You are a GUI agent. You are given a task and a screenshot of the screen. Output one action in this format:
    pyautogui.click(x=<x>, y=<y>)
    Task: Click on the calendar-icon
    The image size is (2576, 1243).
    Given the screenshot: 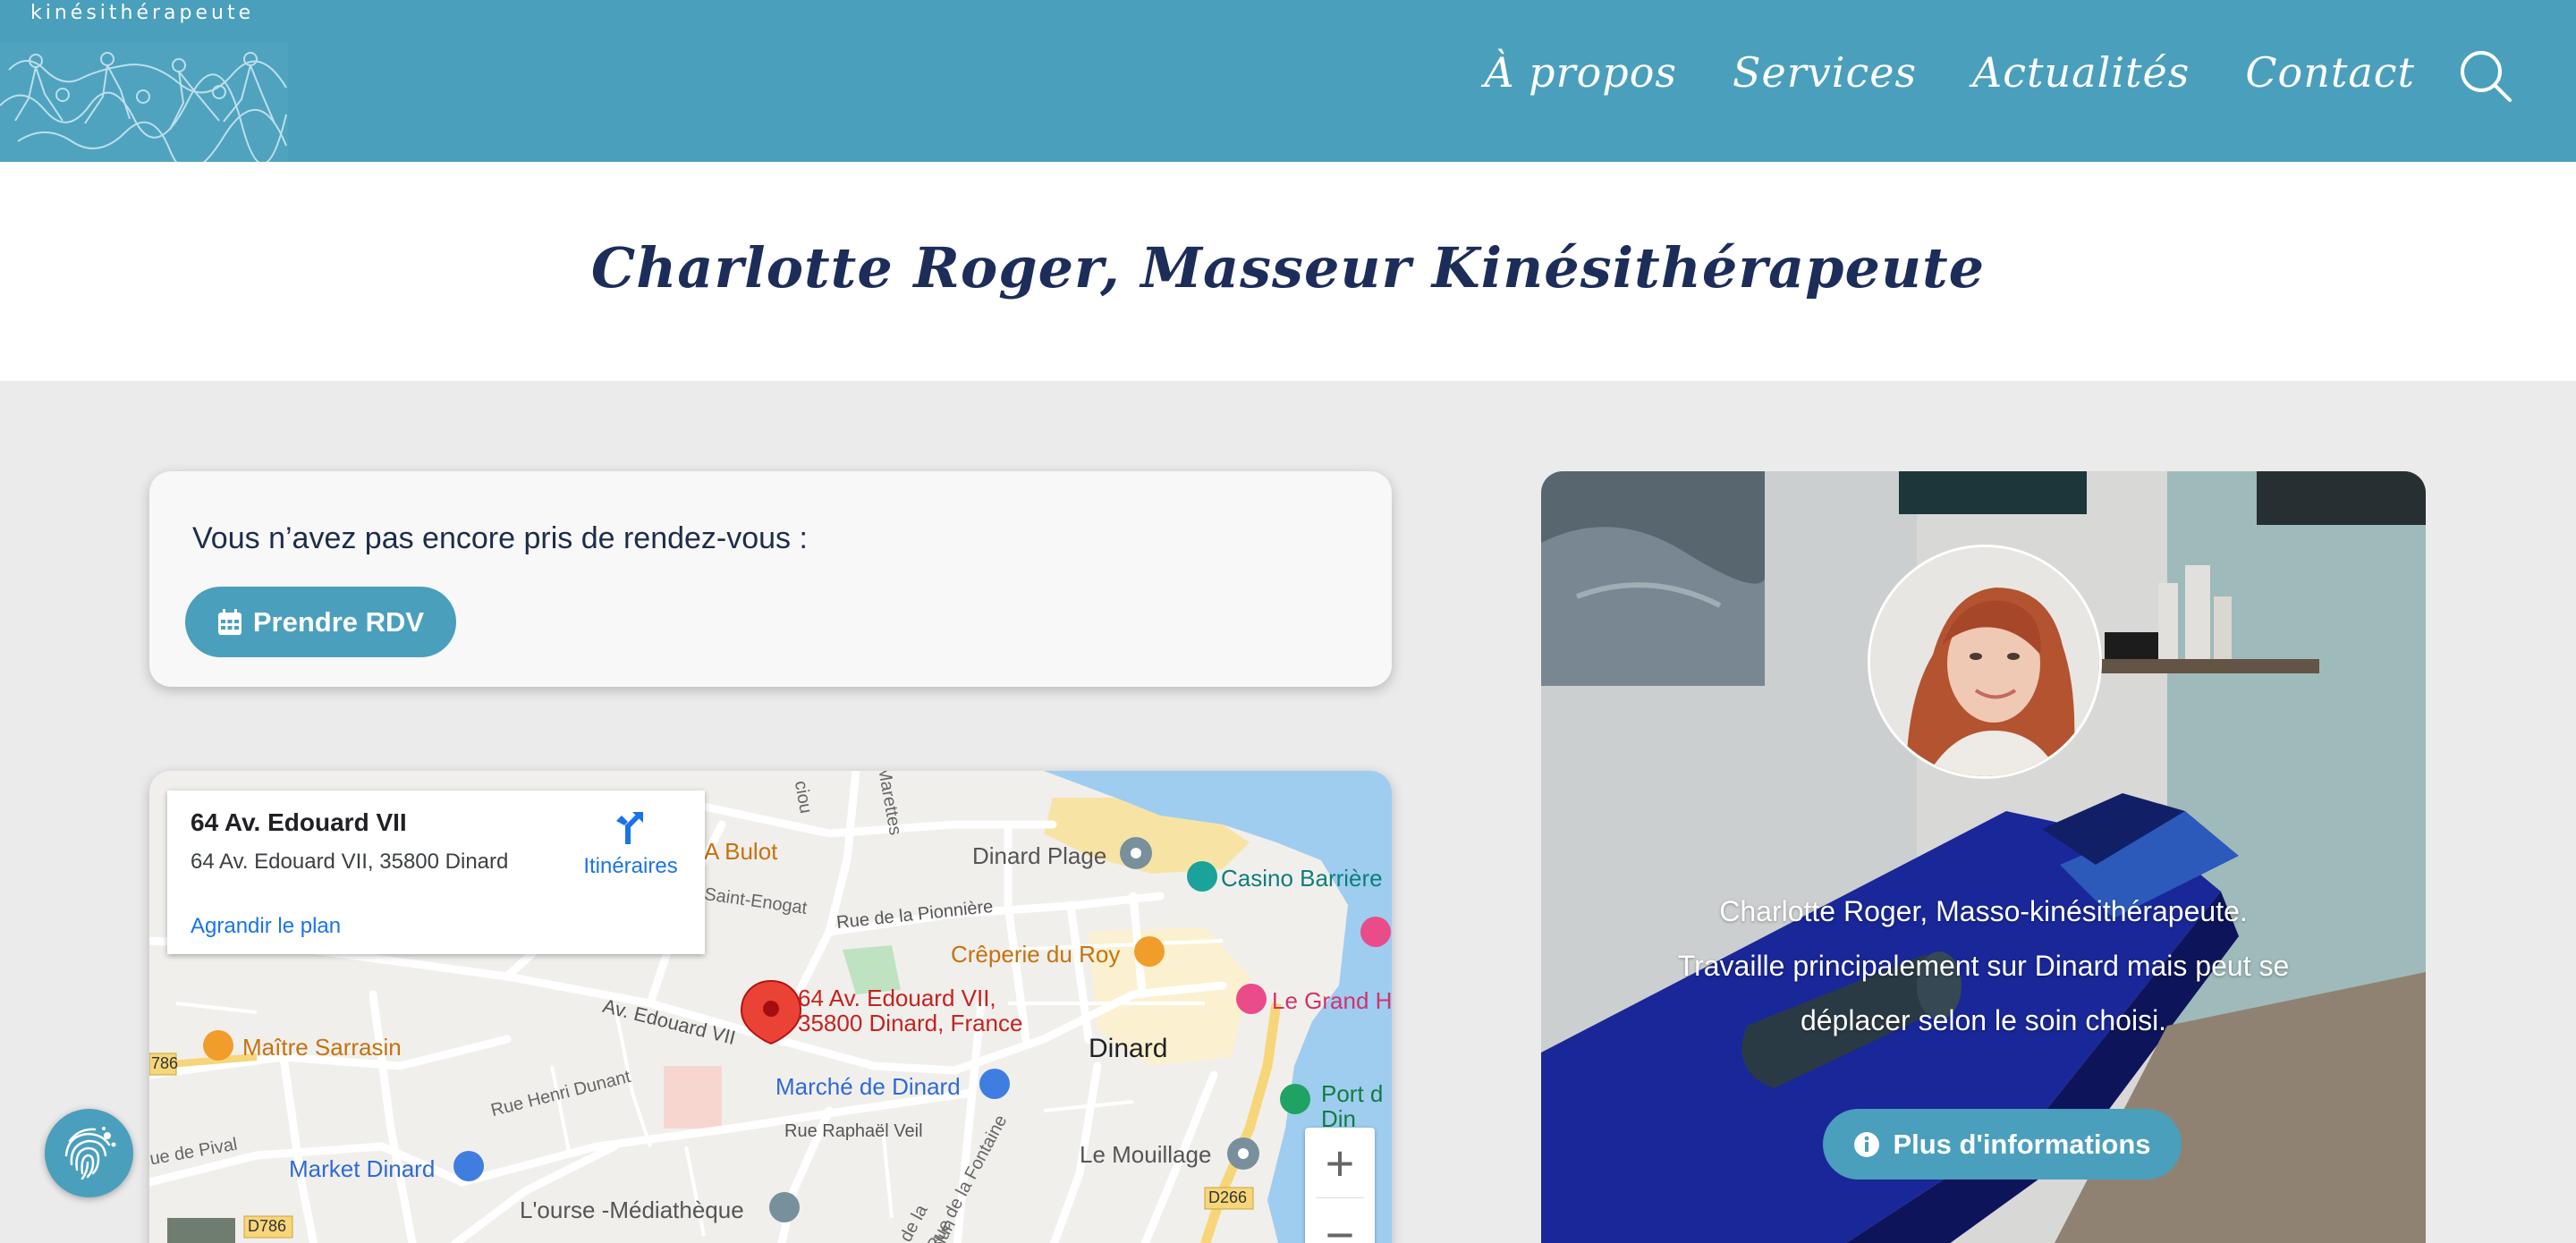 What is the action you would take?
    pyautogui.click(x=229, y=621)
    